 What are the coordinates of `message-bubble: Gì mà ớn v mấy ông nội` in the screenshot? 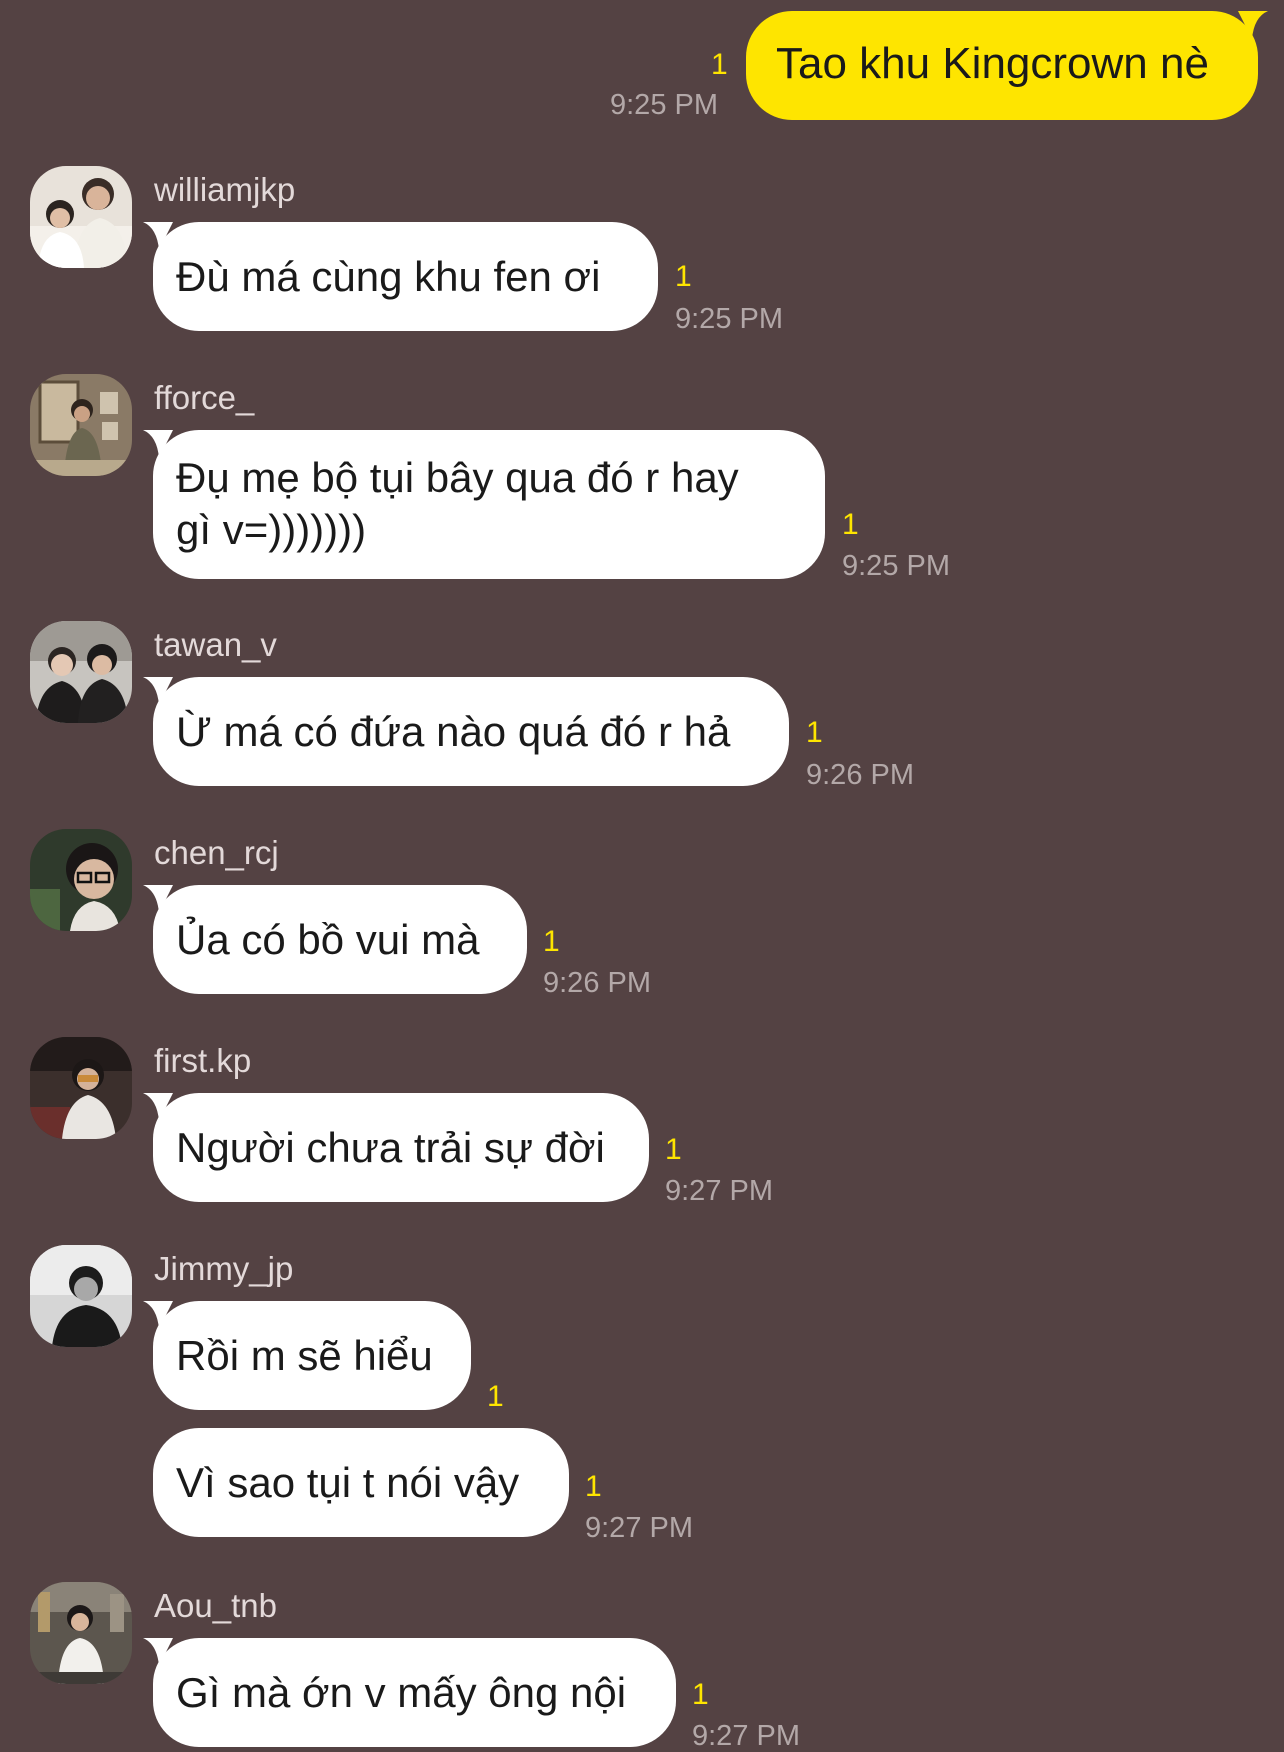 It's located at (409, 1692).